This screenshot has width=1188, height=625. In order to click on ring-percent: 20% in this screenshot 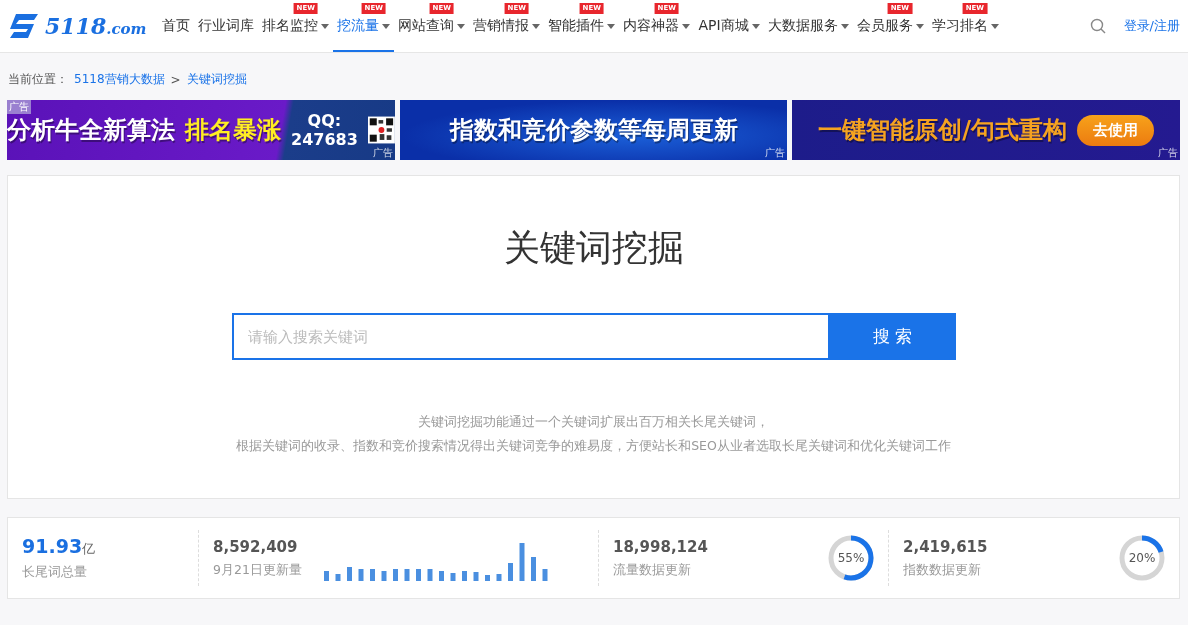, I will do `click(1142, 558)`.